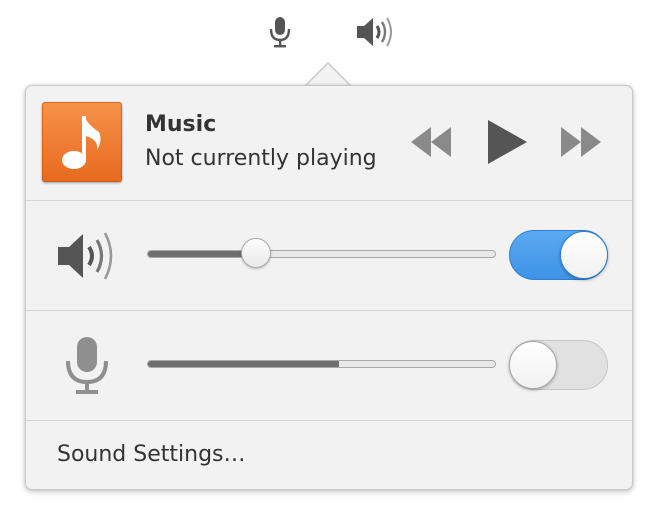 Image resolution: width=658 pixels, height=516 pixels. Describe the element at coordinates (584, 255) in the screenshot. I see `output-toggle-knob` at that location.